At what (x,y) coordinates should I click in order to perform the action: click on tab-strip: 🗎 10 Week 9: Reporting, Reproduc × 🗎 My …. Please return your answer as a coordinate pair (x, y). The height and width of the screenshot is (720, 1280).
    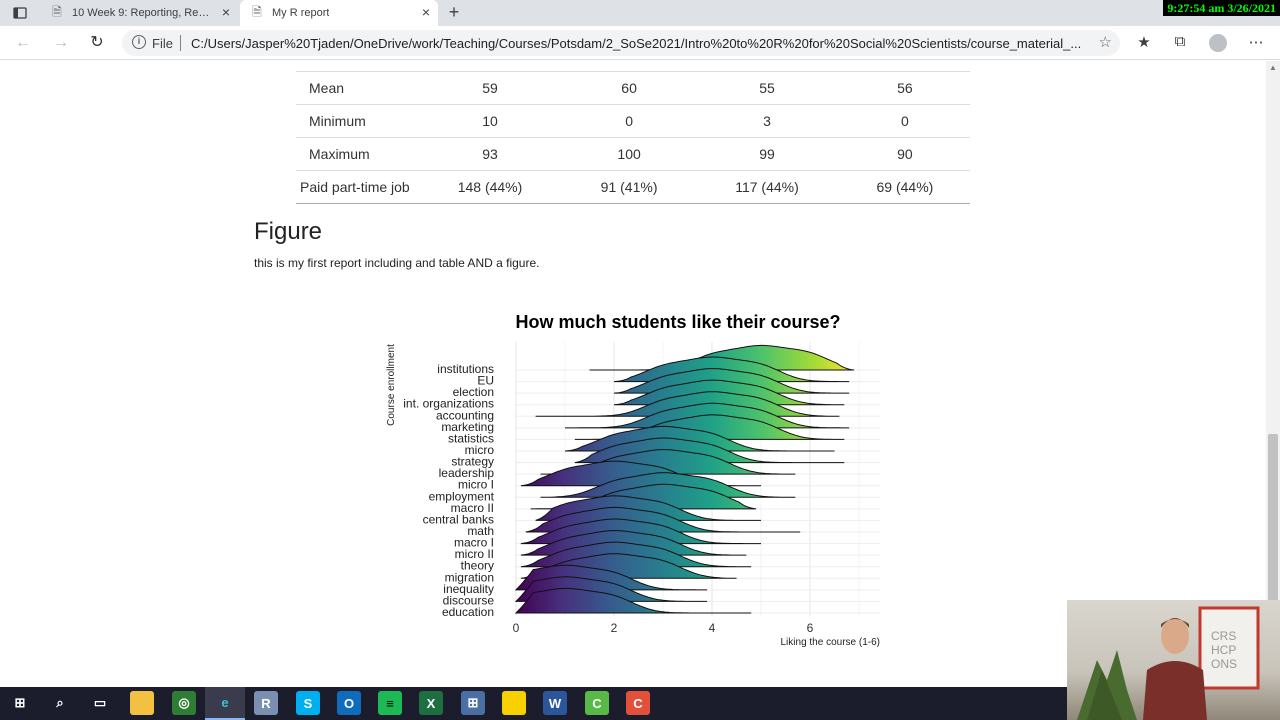
    Looking at the image, I should click on (640, 13).